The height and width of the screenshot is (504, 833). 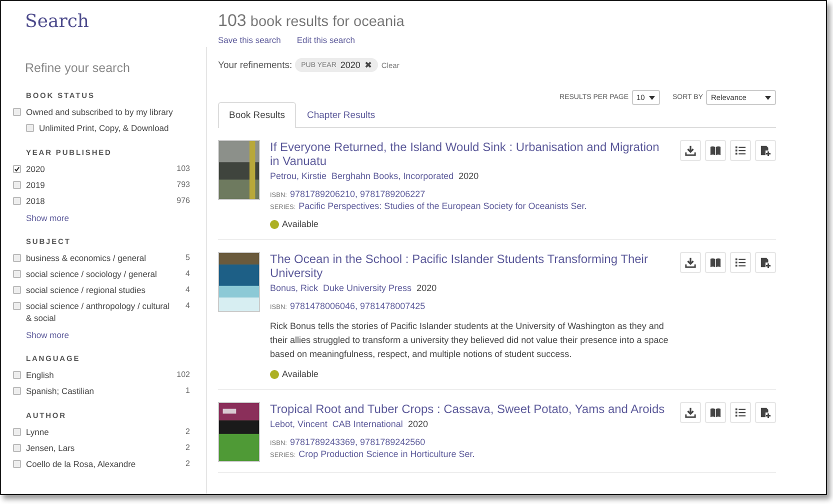 What do you see at coordinates (183, 201) in the screenshot?
I see `facet-count: 976` at bounding box center [183, 201].